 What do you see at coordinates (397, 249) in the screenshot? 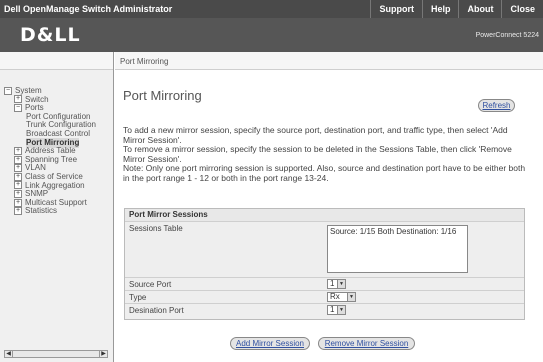
I see `sessions-table-list: Source: 1/15 Both Destination: 1/16` at bounding box center [397, 249].